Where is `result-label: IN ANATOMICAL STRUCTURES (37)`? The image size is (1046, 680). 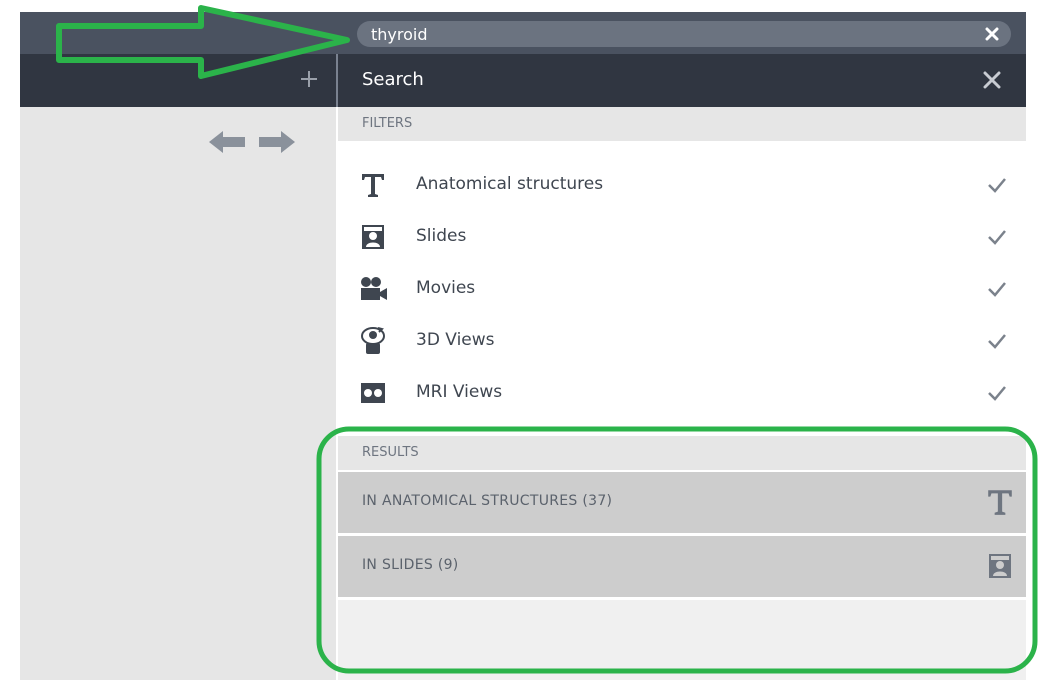
result-label: IN ANATOMICAL STRUCTURES (37) is located at coordinates (487, 501).